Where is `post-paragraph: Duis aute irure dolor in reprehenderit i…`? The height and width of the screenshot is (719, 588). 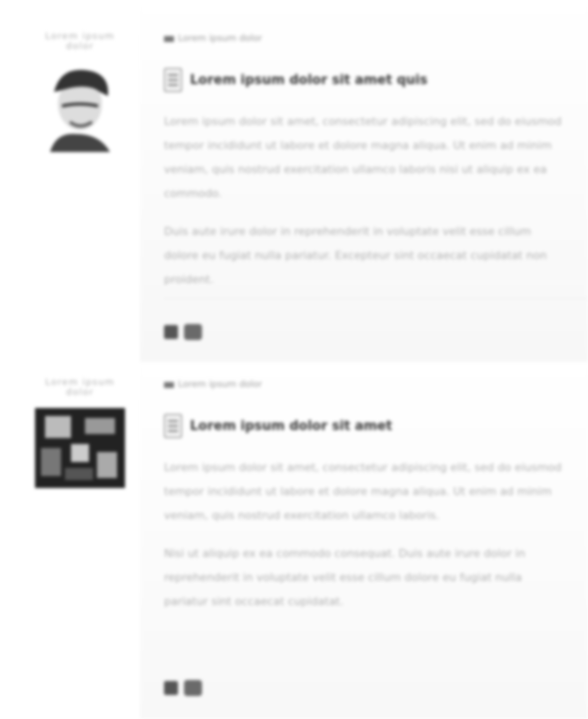 post-paragraph: Duis aute irure dolor in reprehenderit i… is located at coordinates (355, 255).